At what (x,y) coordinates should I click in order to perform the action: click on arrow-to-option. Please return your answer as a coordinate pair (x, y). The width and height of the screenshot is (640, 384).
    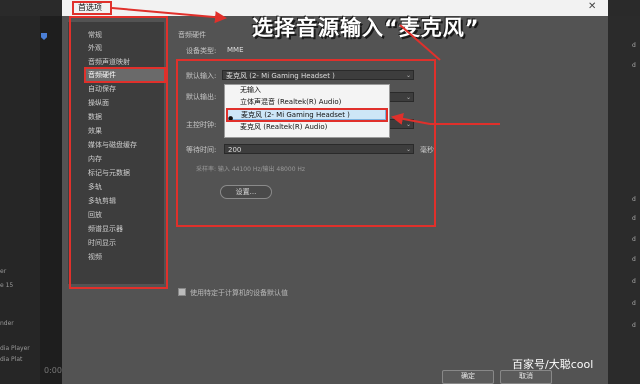
    Looking at the image, I should click on (411, 118).